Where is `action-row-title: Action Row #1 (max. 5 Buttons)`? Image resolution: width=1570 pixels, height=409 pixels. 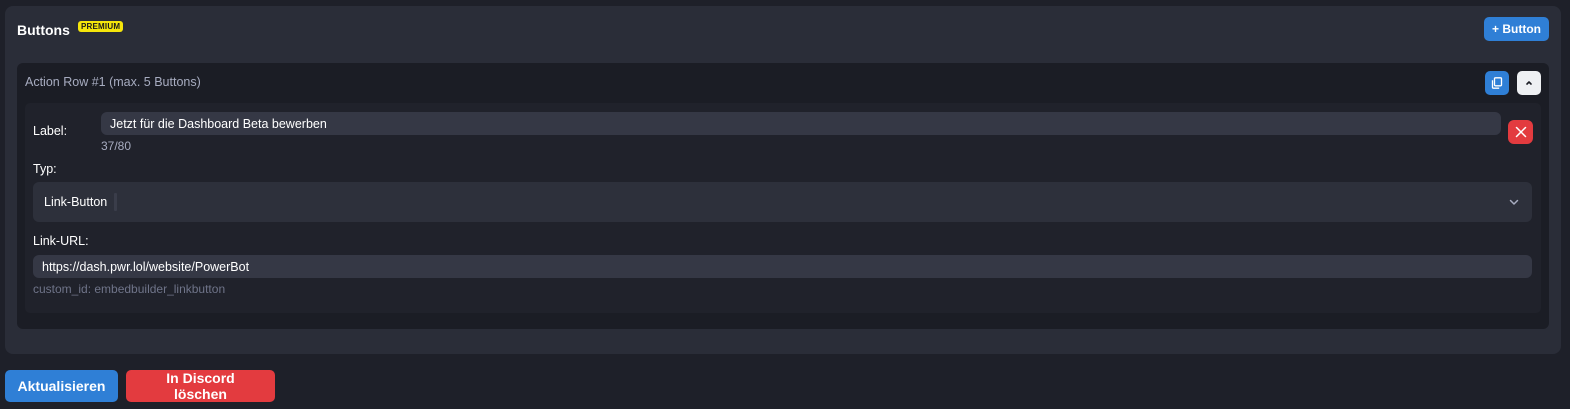
action-row-title: Action Row #1 (max. 5 Buttons) is located at coordinates (113, 82).